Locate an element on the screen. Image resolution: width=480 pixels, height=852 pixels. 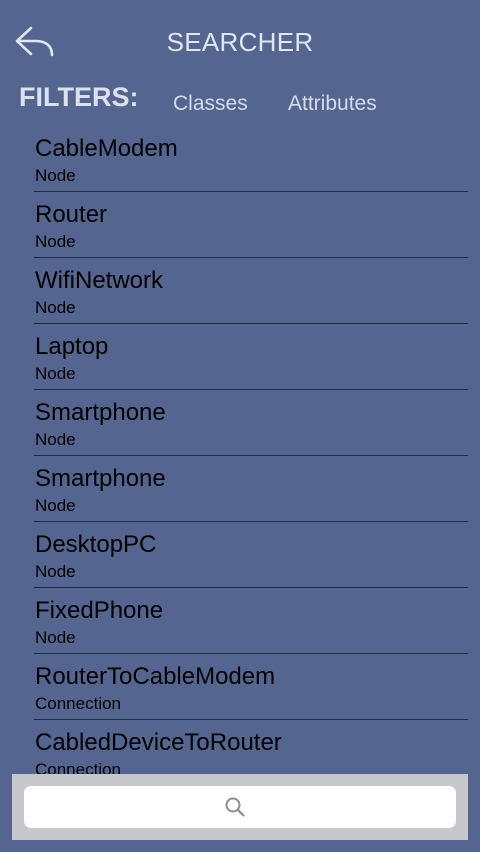
filter-tab-attributes: Attributes is located at coordinates (332, 104).